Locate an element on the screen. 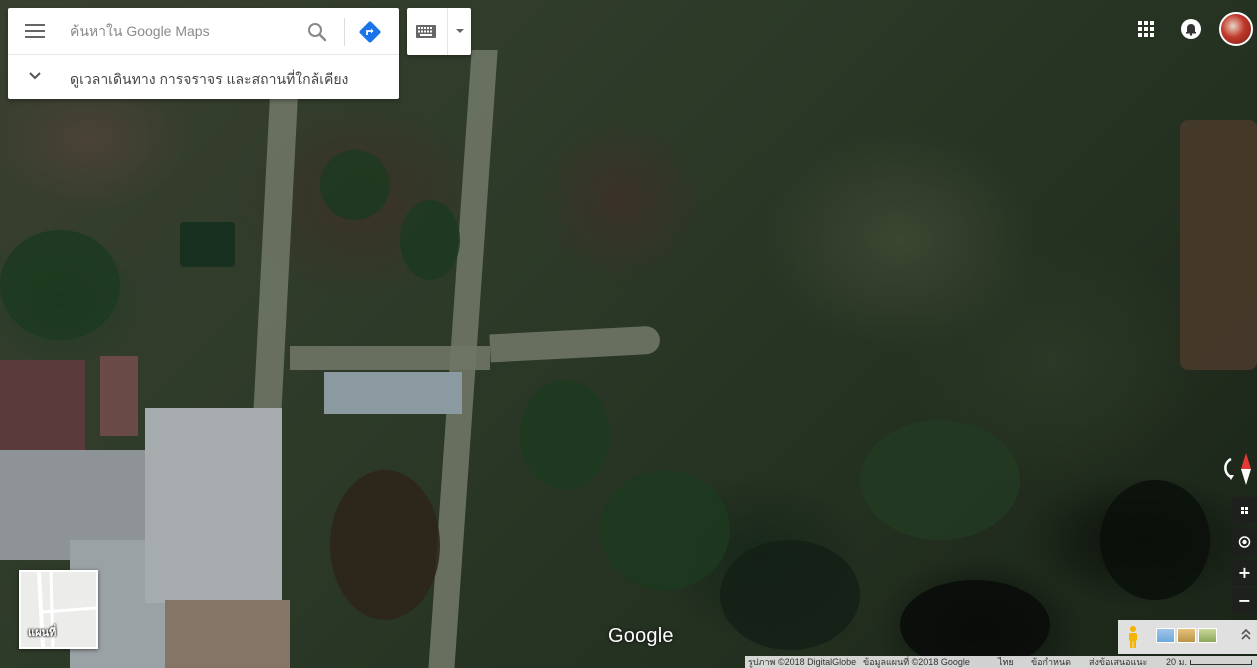 The height and width of the screenshot is (668, 1257). scale-bar is located at coordinates (1221, 662).